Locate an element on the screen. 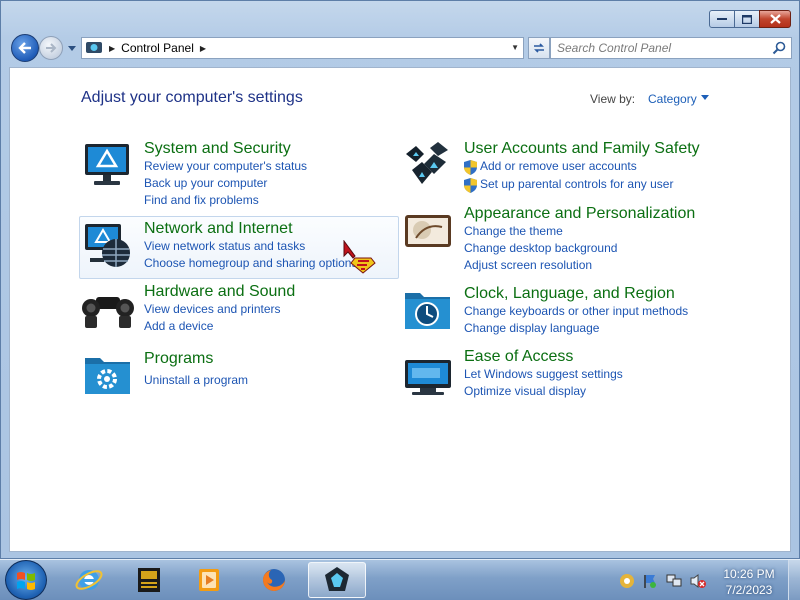  taskbar-library is located at coordinates (149, 580).